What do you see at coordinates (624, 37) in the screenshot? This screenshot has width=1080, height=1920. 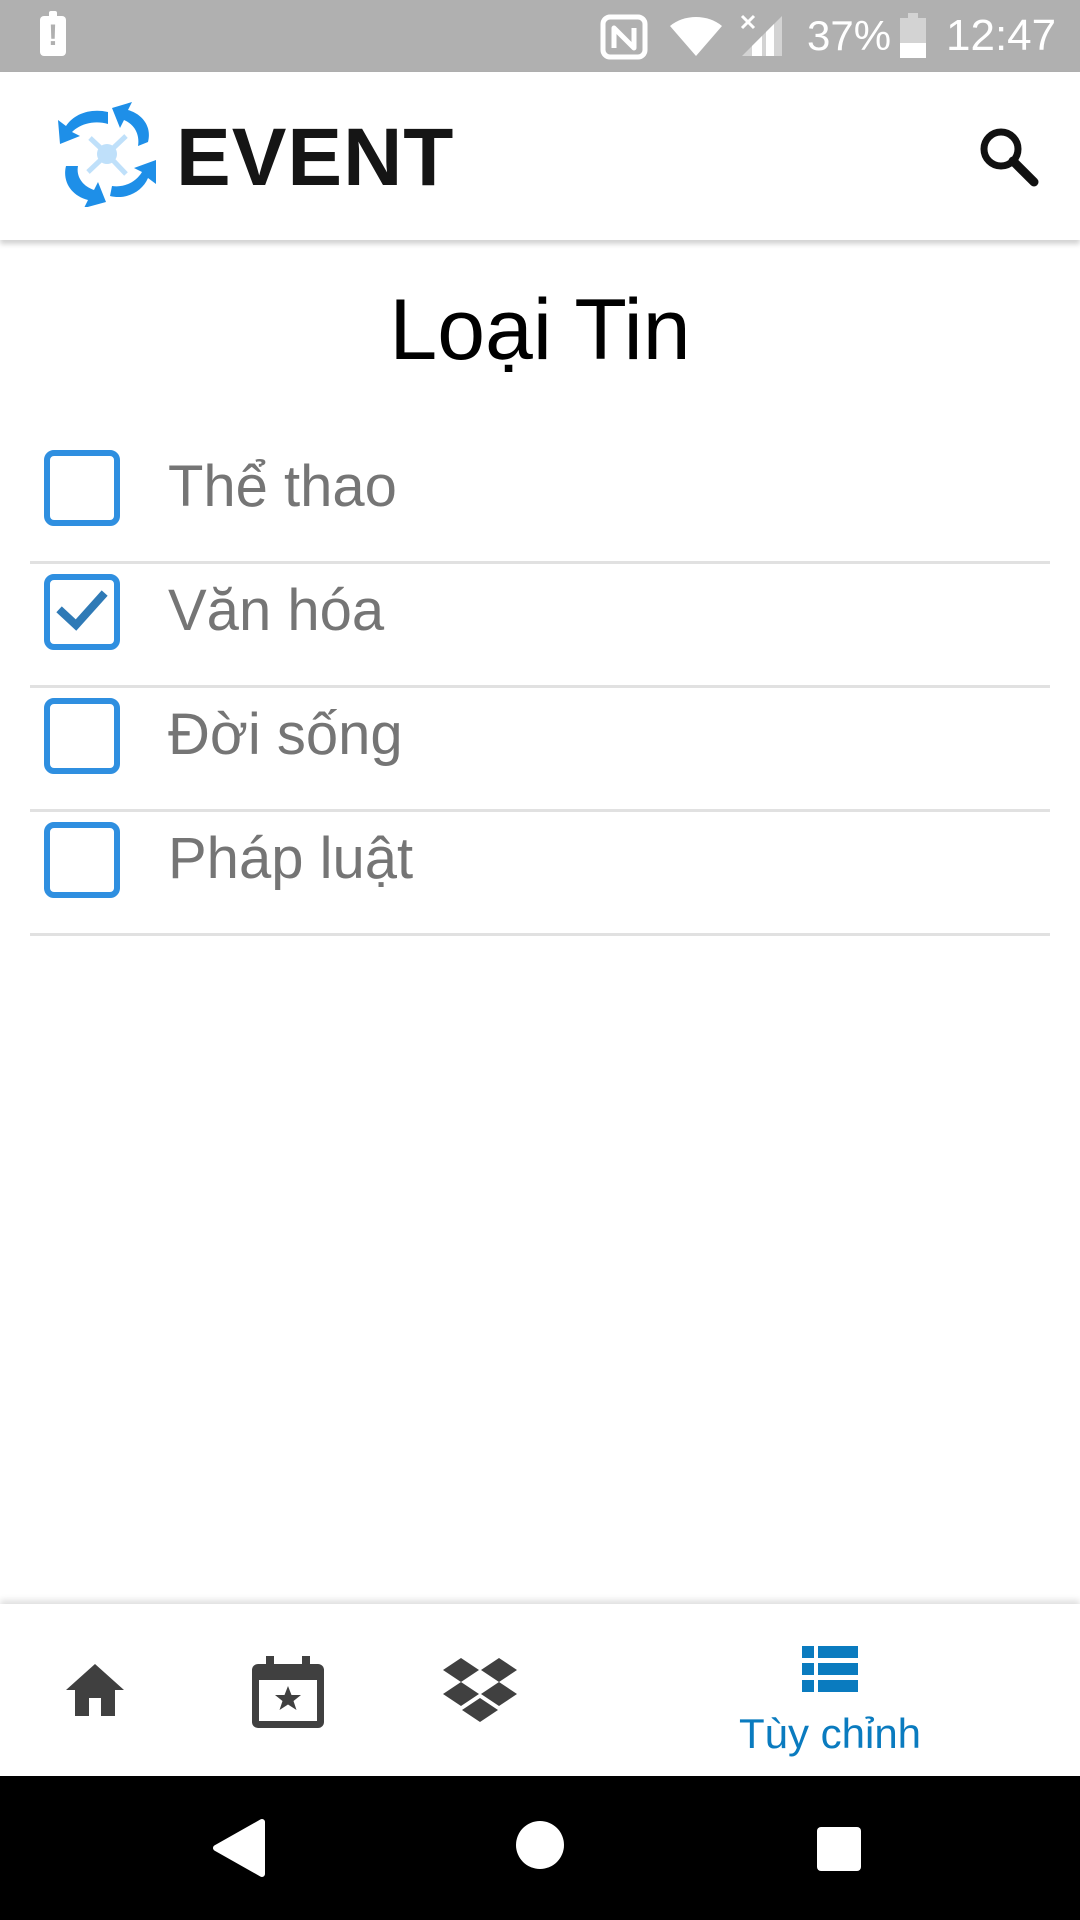 I see `nfc-icon` at bounding box center [624, 37].